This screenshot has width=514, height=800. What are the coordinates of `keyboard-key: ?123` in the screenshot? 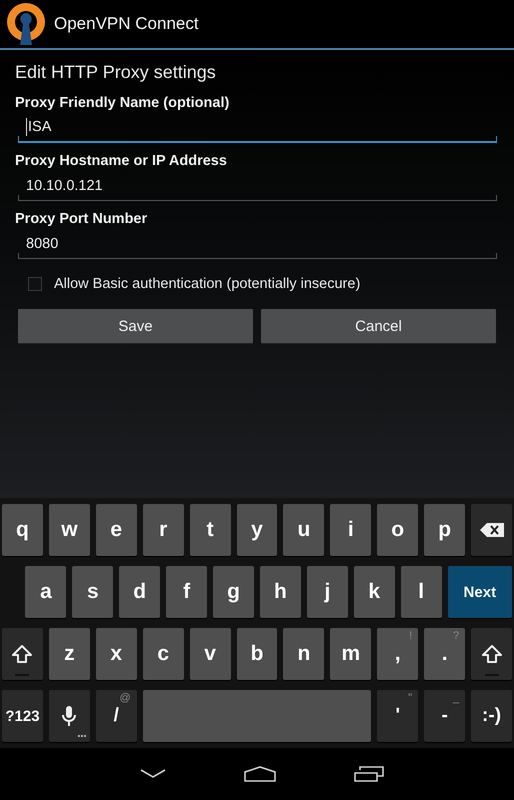 It's located at (22, 716).